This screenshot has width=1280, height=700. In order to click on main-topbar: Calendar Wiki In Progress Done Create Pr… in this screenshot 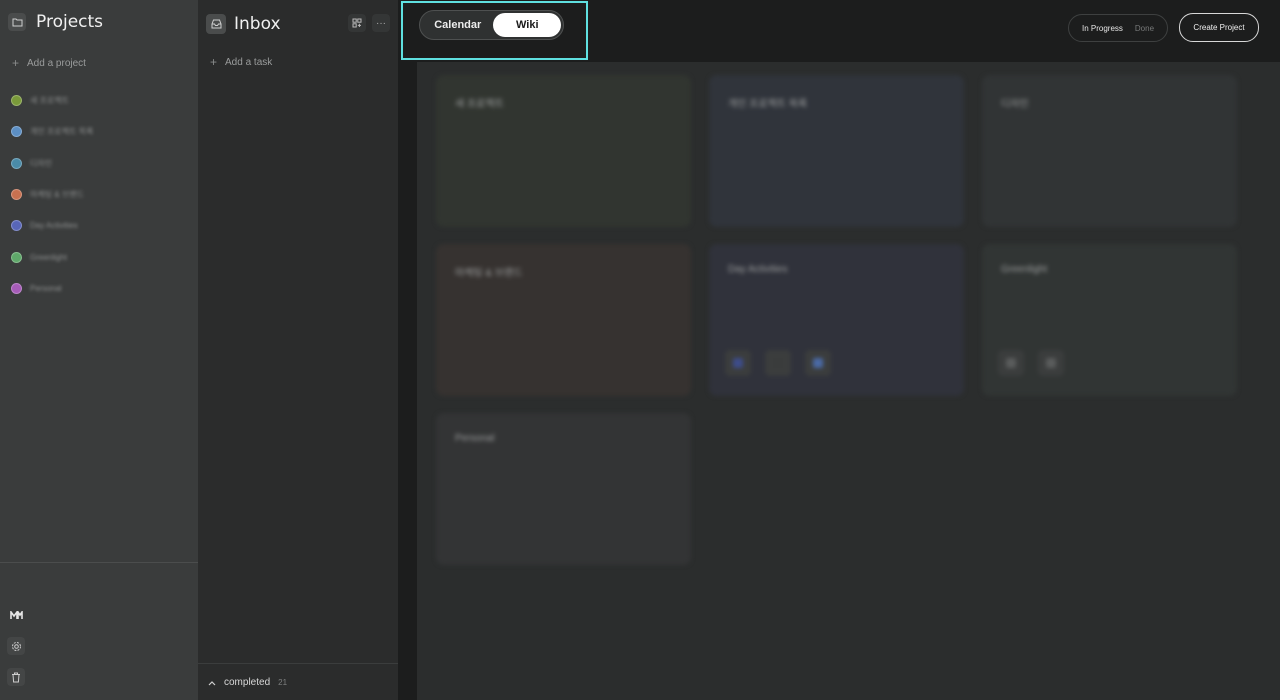, I will do `click(839, 30)`.